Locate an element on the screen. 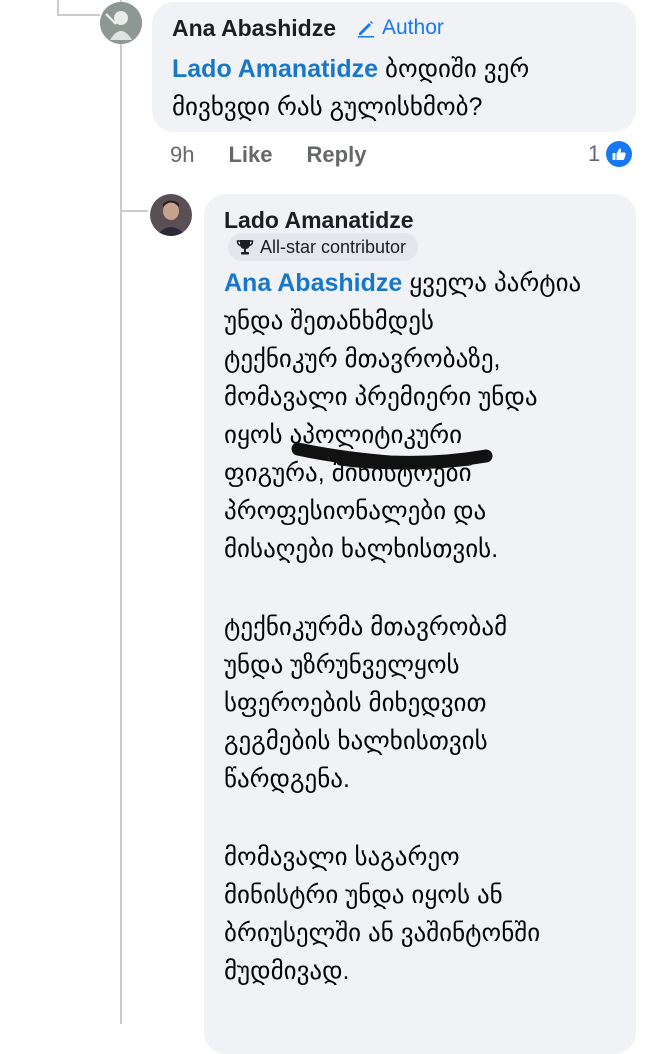 This screenshot has height=1054, width=657. reply-button: Reply is located at coordinates (337, 155).